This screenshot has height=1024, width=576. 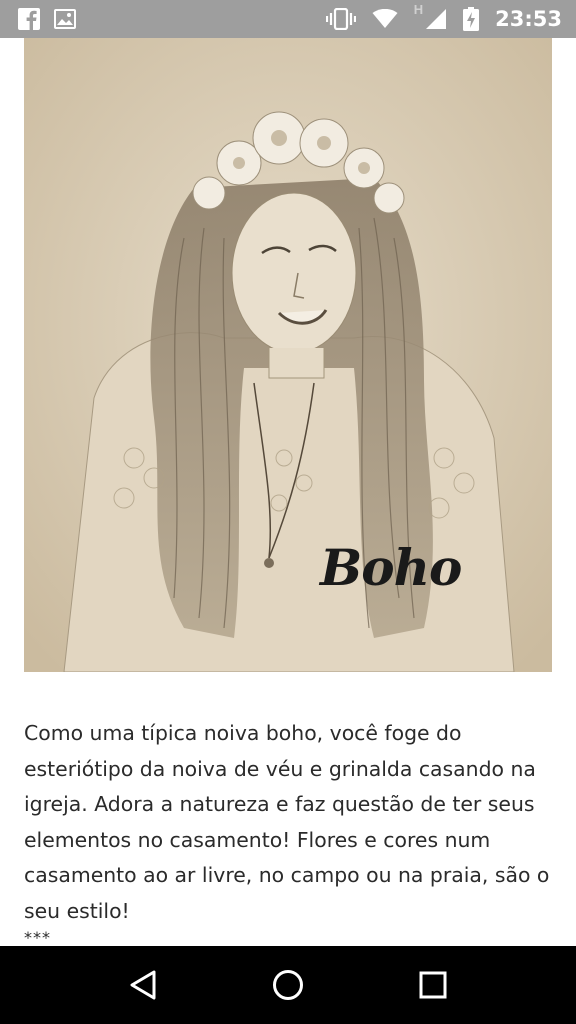 I want to click on battery-charging-icon, so click(x=471, y=19).